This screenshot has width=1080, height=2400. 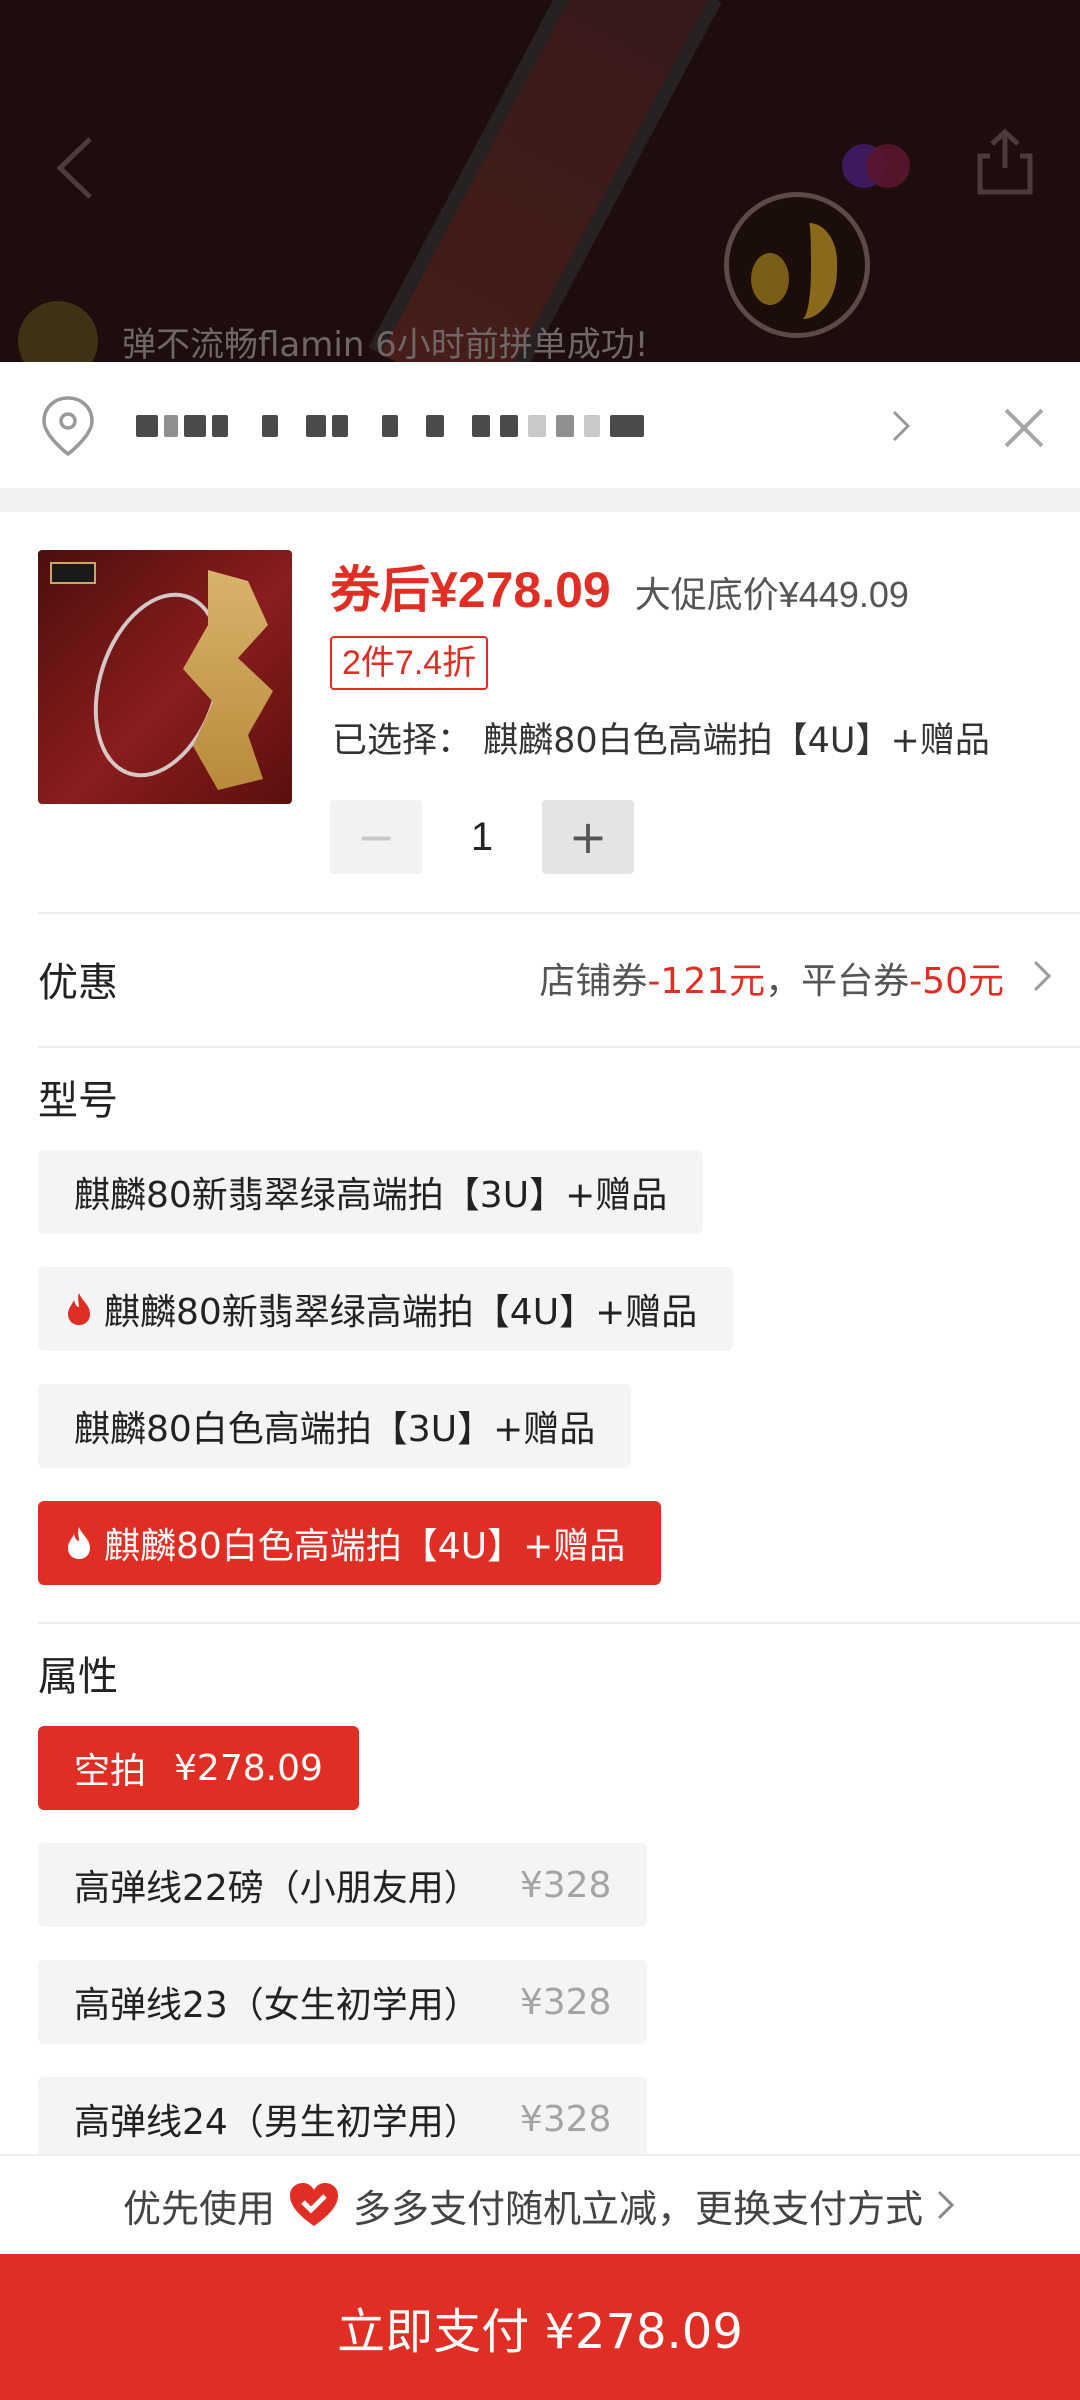 I want to click on model-option-label: 麒麟80新翡翠绿高端拍【4U】+赠品, so click(x=401, y=1312).